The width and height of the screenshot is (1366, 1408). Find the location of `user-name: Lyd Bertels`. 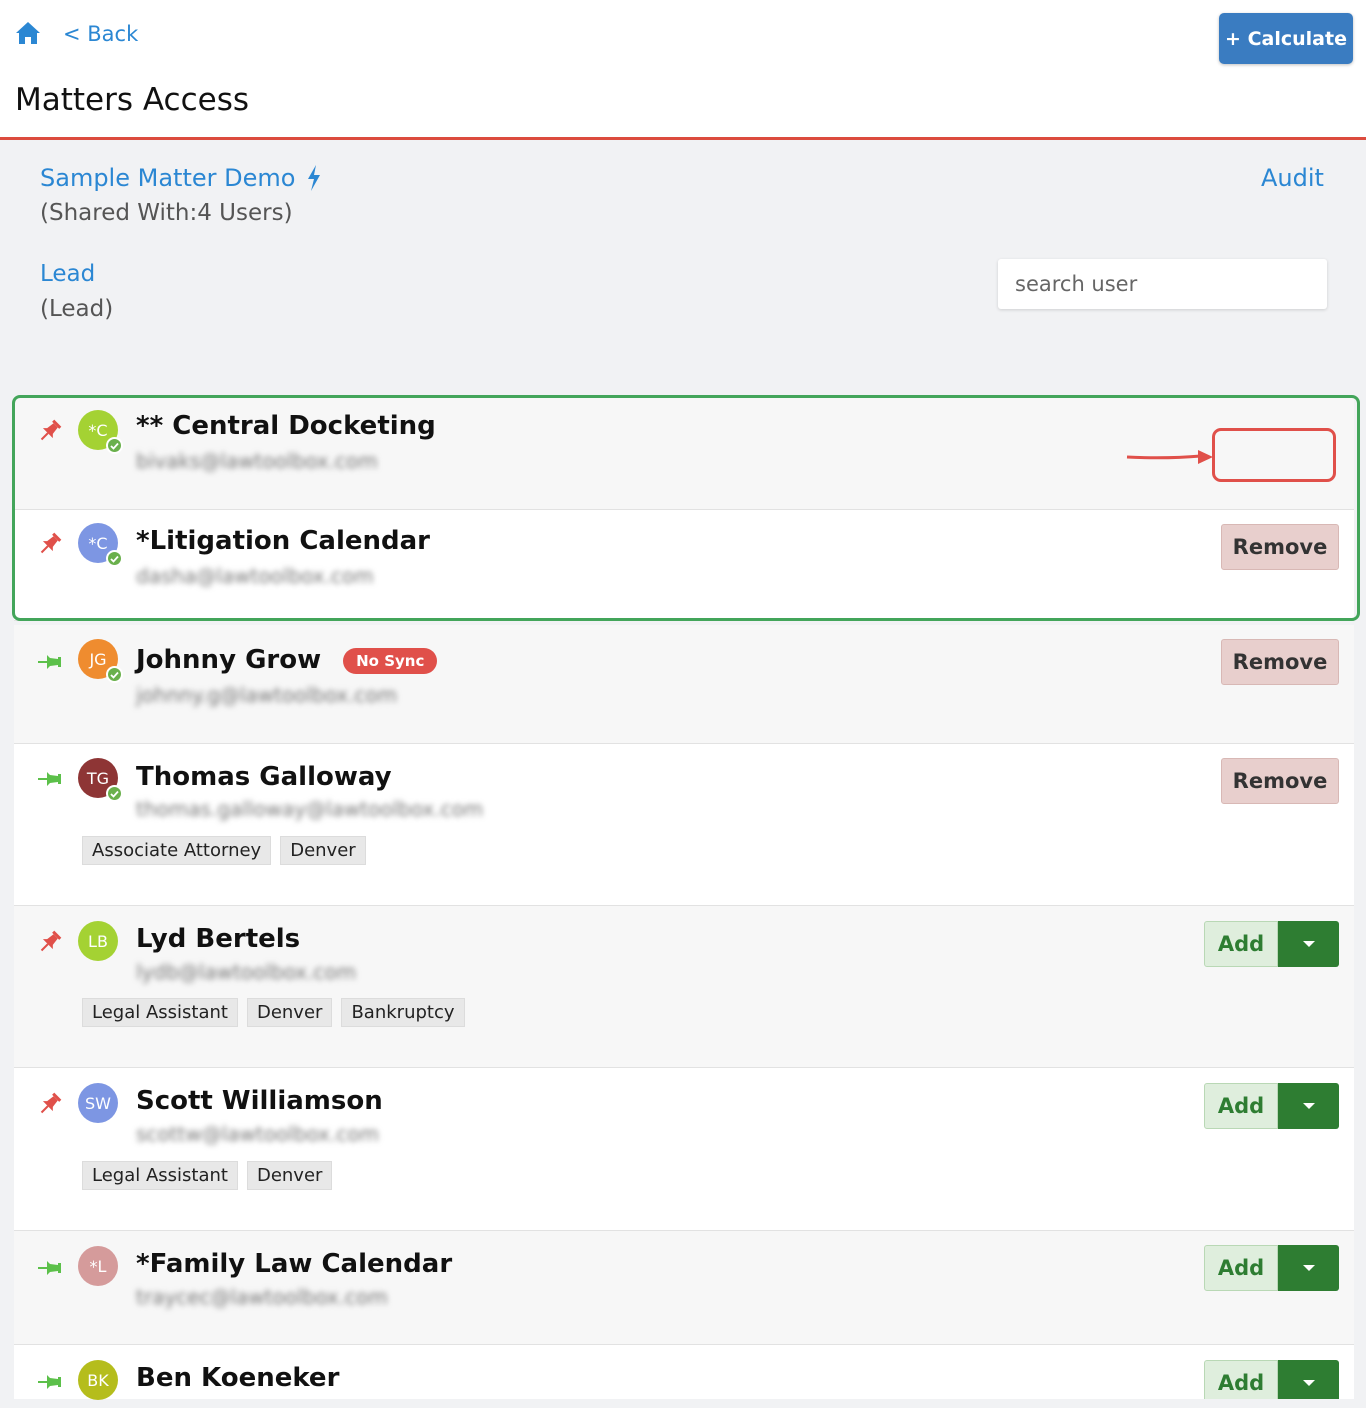

user-name: Lyd Bertels is located at coordinates (218, 939).